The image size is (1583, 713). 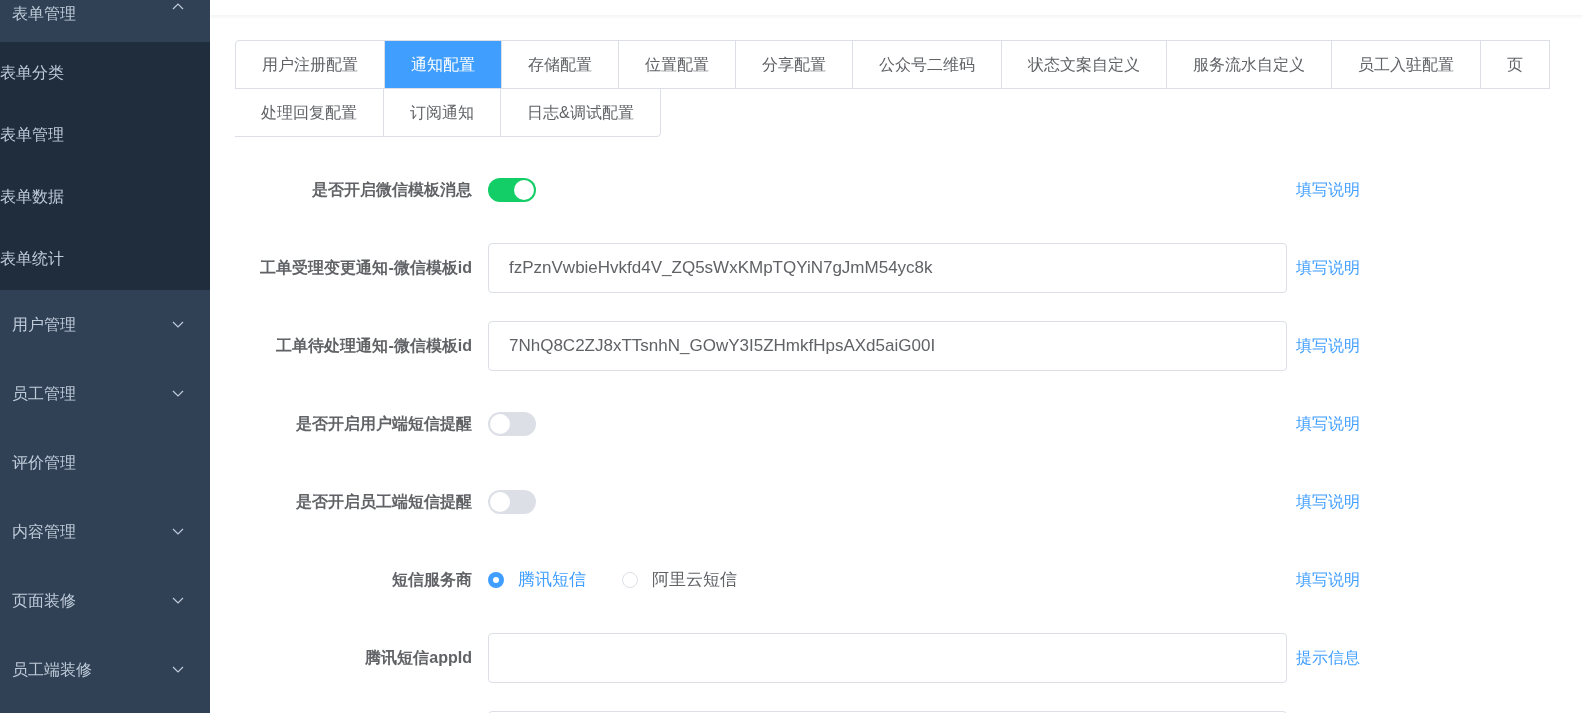 What do you see at coordinates (105, 259) in the screenshot?
I see `submenu-item: 表单统计` at bounding box center [105, 259].